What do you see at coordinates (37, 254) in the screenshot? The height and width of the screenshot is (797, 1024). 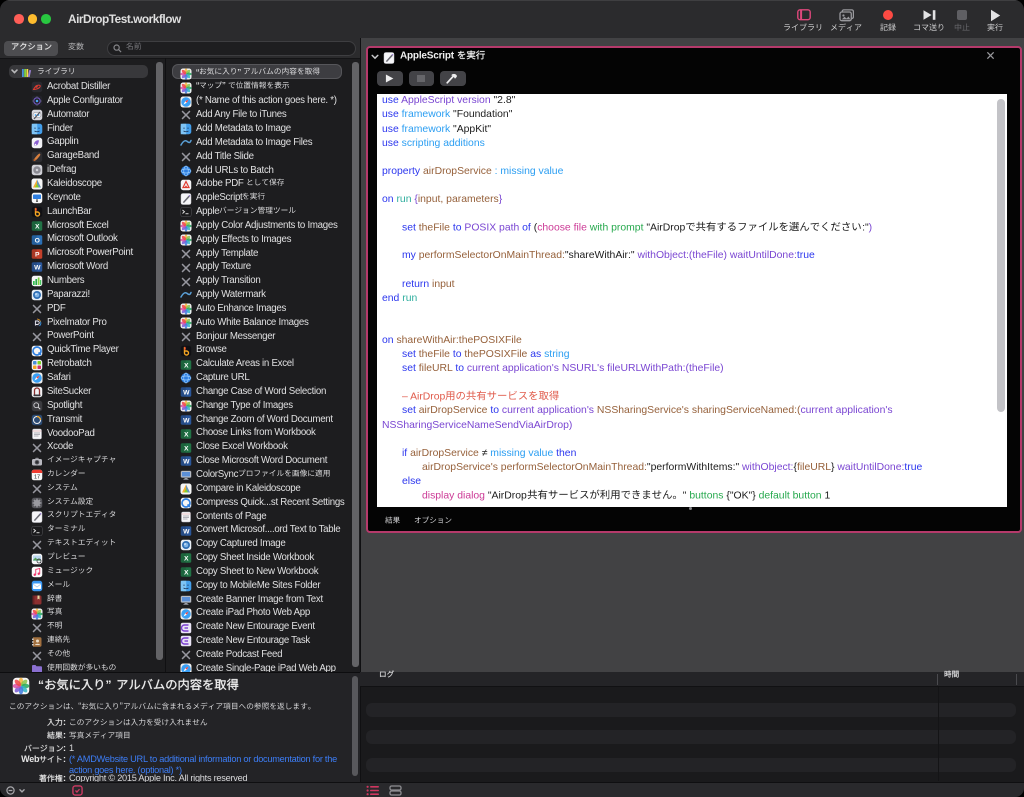 I see `svg-text: P` at bounding box center [37, 254].